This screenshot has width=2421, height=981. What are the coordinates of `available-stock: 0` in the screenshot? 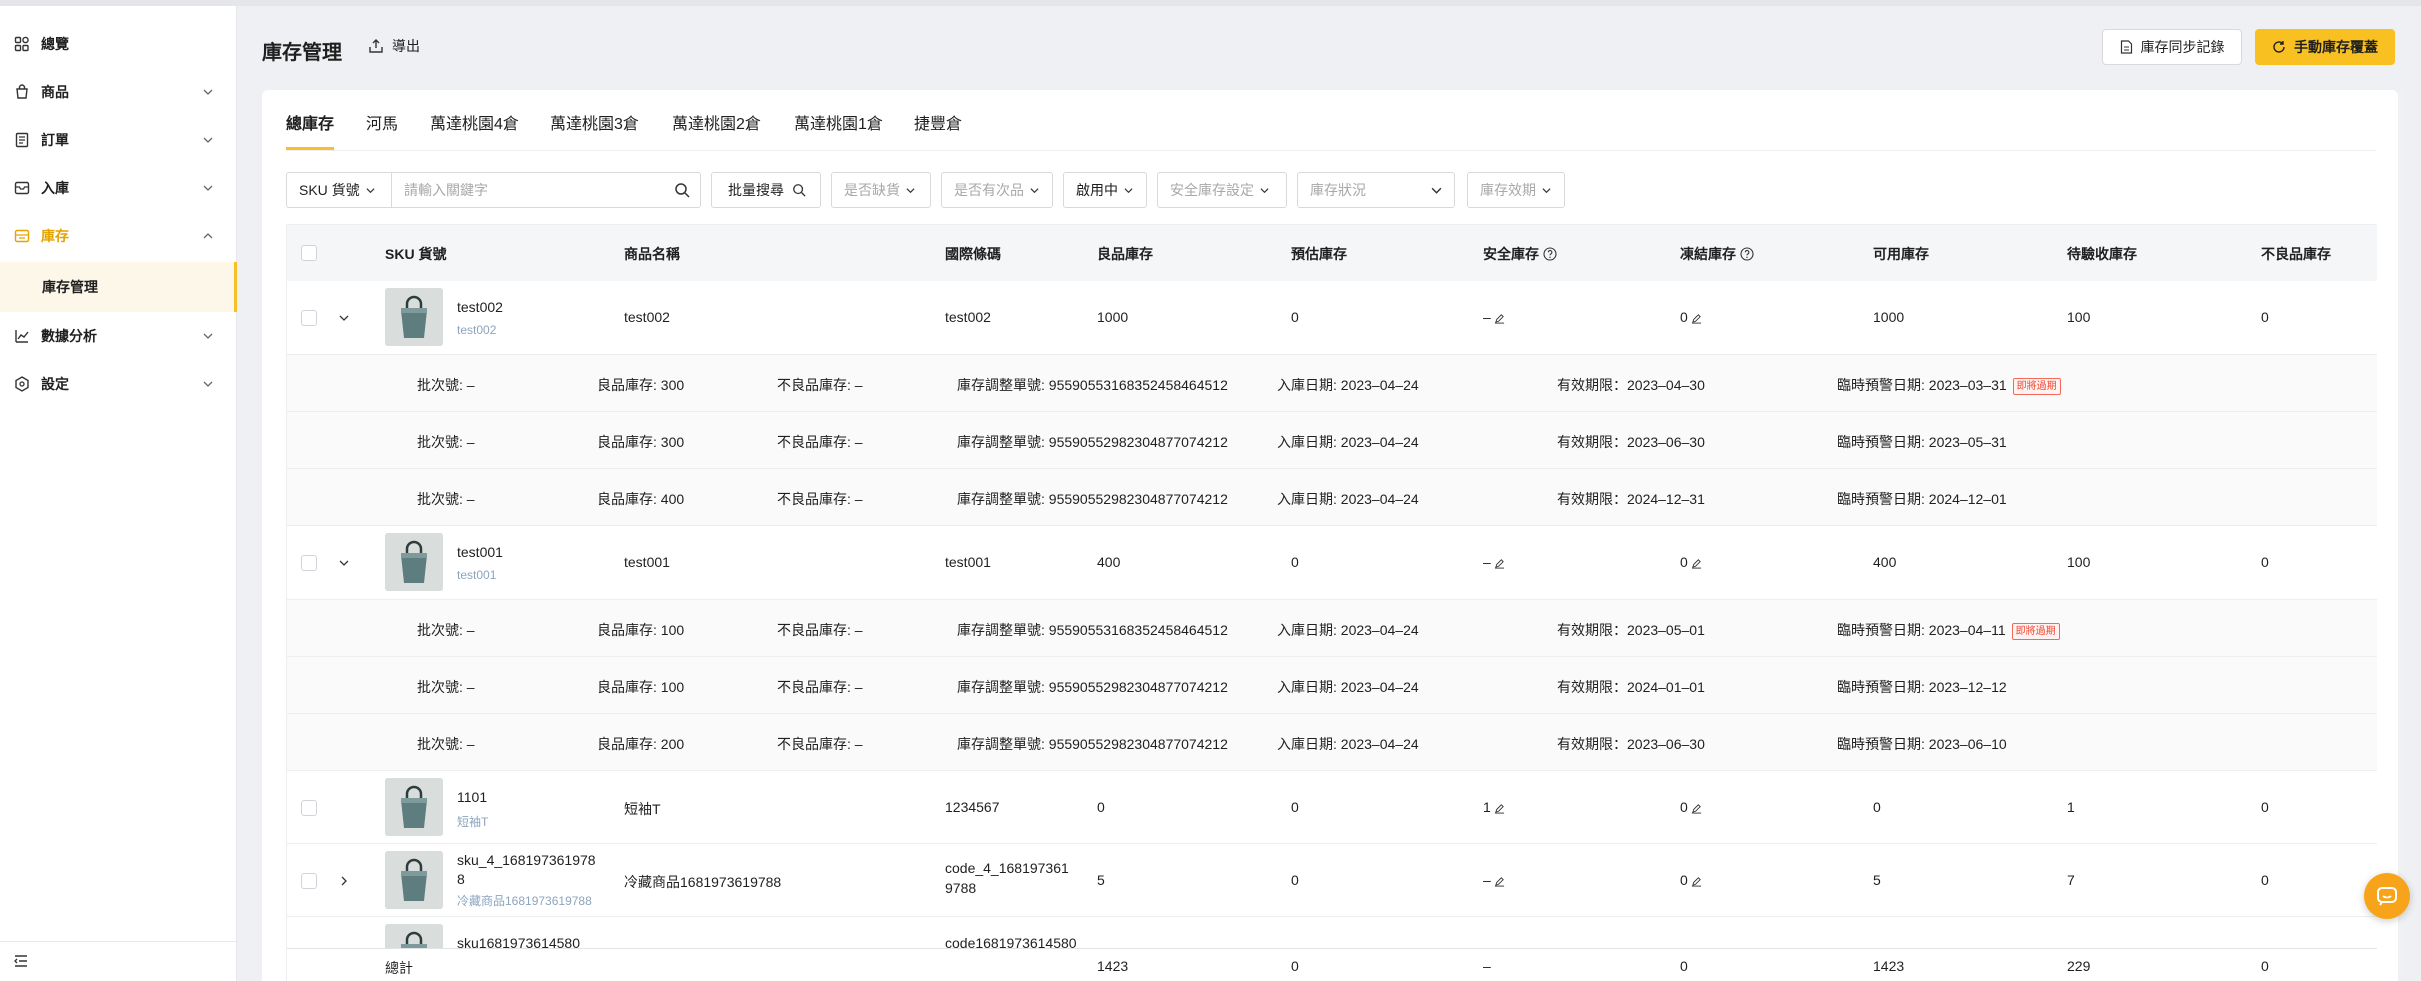 It's located at (1877, 807).